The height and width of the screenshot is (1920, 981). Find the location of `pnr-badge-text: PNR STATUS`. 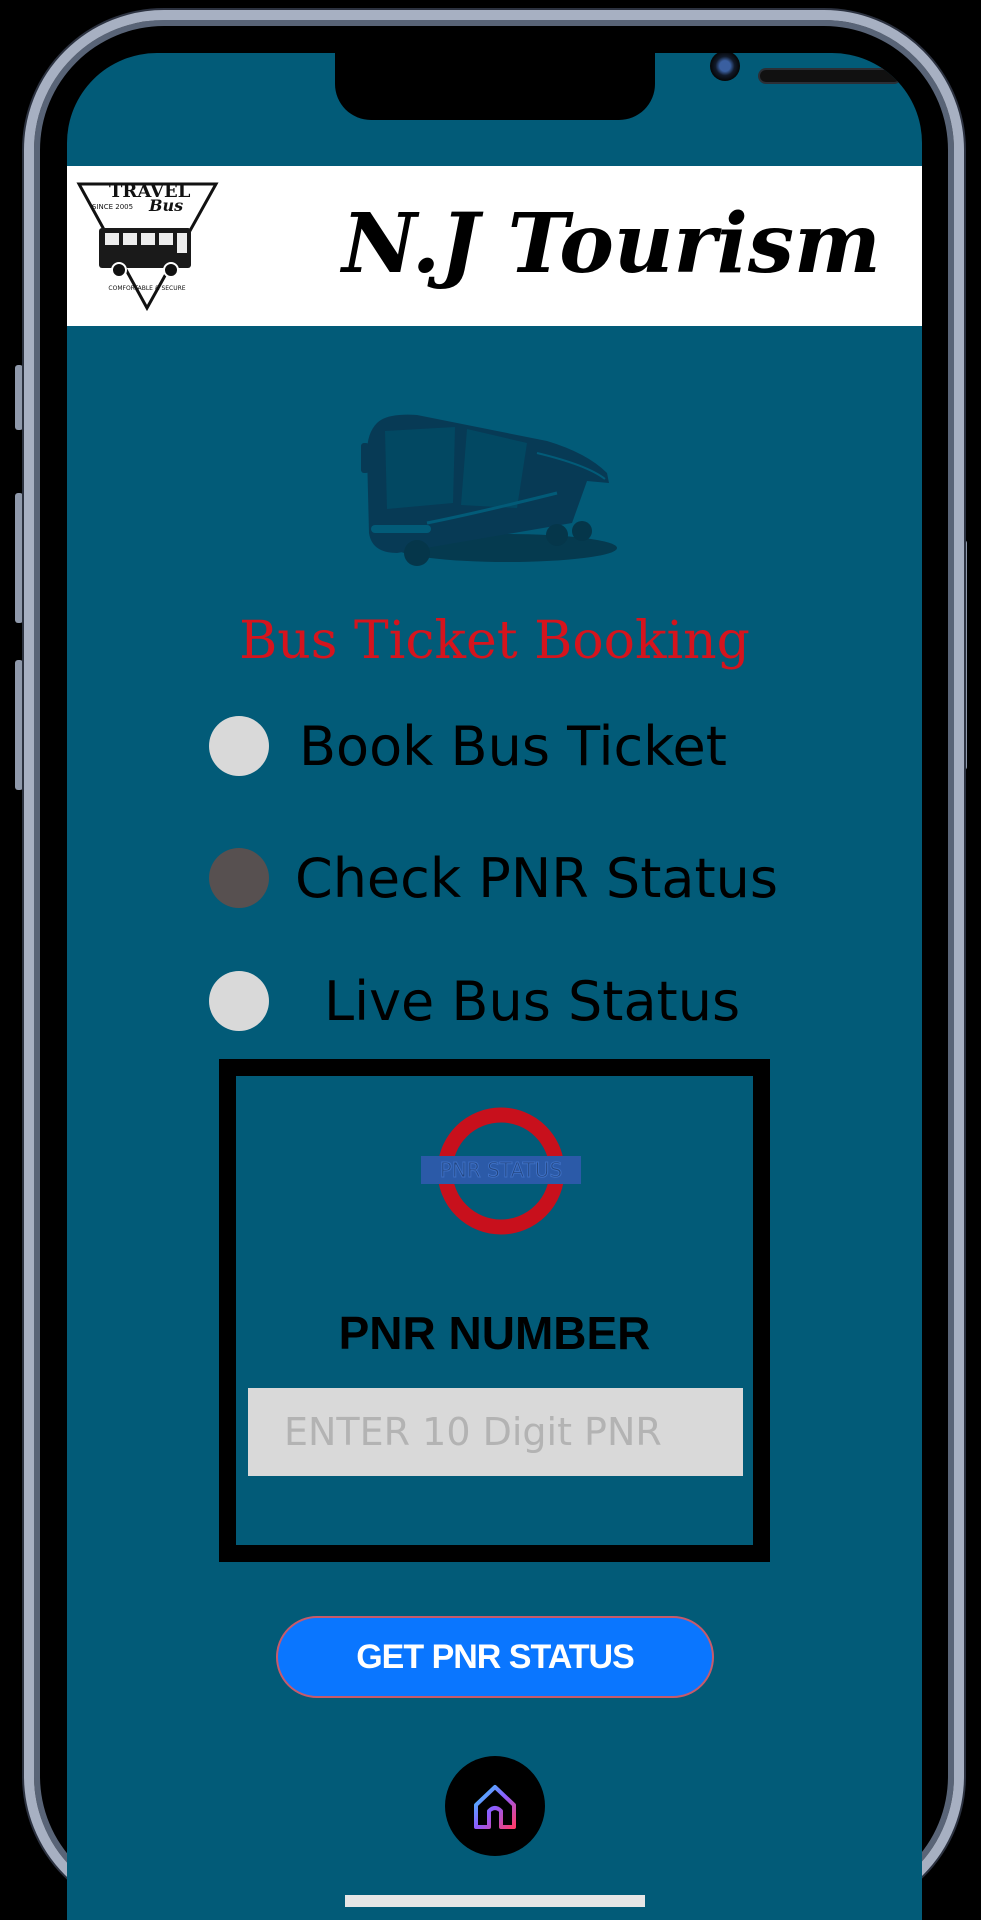

pnr-badge-text: PNR STATUS is located at coordinates (501, 1170).